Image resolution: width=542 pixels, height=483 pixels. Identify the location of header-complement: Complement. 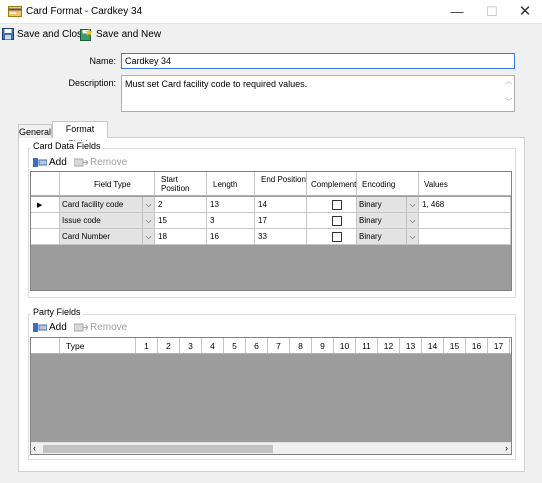
(332, 184).